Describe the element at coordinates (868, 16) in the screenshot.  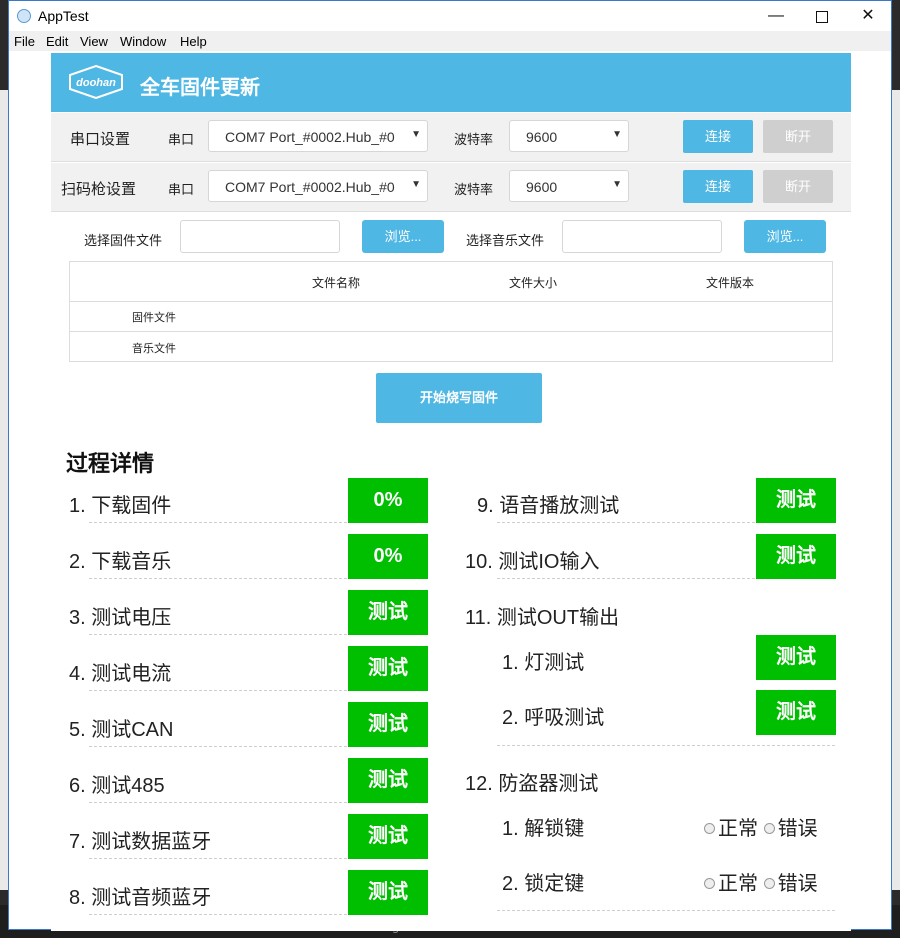
I see `close-button: ✕` at that location.